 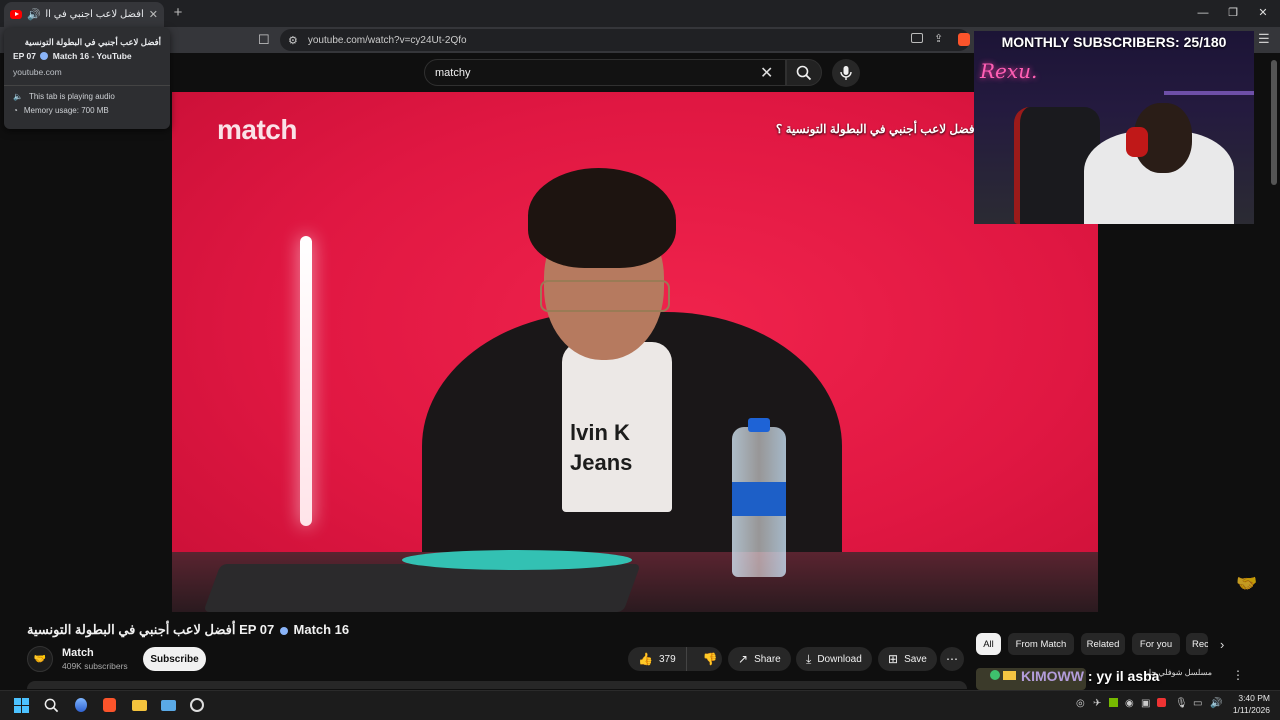 I want to click on monthly-subscribers-counter: MONTHLY SUBSCRIBERS: 25/180, so click(x=1114, y=42).